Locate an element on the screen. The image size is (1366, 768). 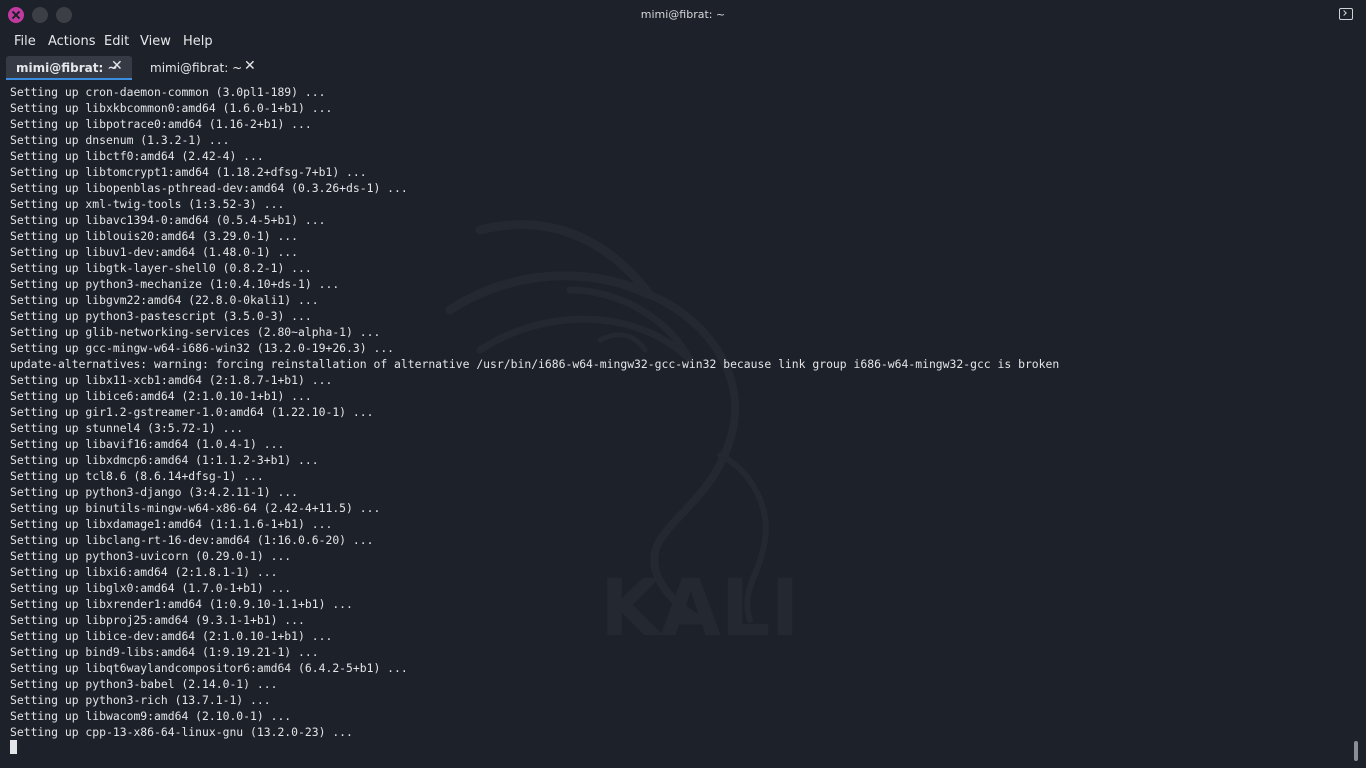
tab-terminal-2: mimi@fibrat: ~ ✕ is located at coordinates (203, 68).